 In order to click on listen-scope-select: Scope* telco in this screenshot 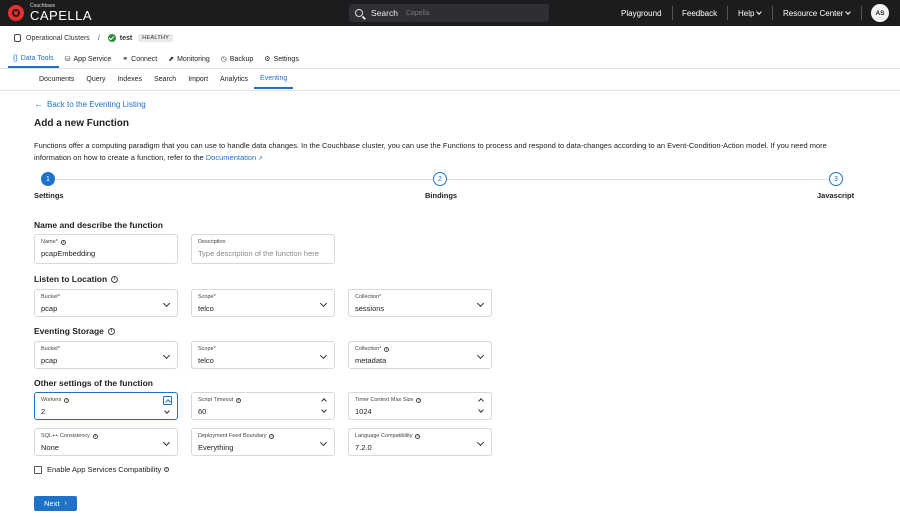, I will do `click(263, 303)`.